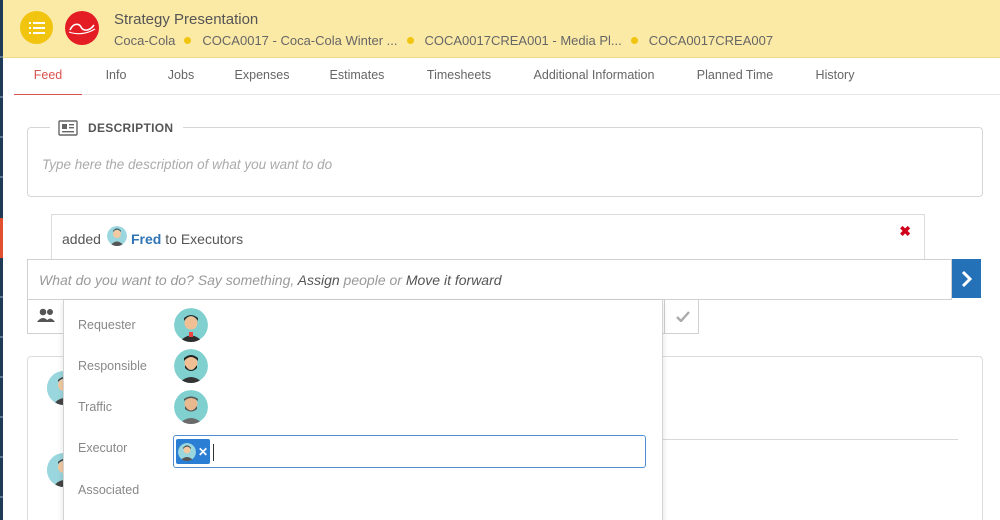  I want to click on tab-expenses: Expenses, so click(262, 76).